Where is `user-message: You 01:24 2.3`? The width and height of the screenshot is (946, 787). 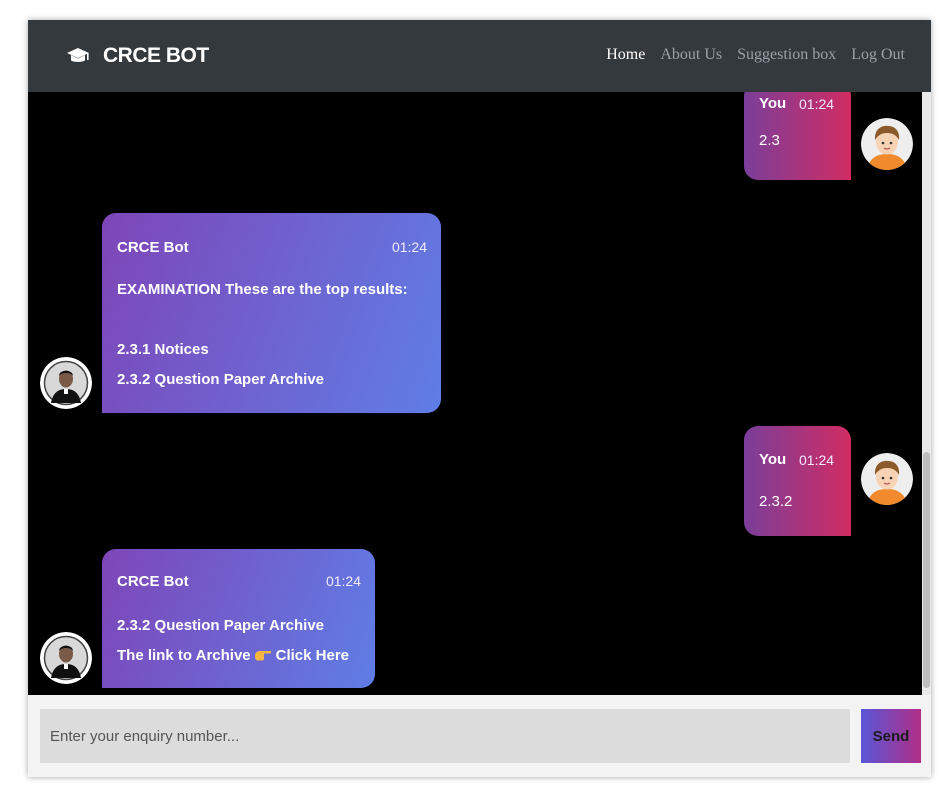
user-message: You 01:24 2.3 is located at coordinates (797, 136).